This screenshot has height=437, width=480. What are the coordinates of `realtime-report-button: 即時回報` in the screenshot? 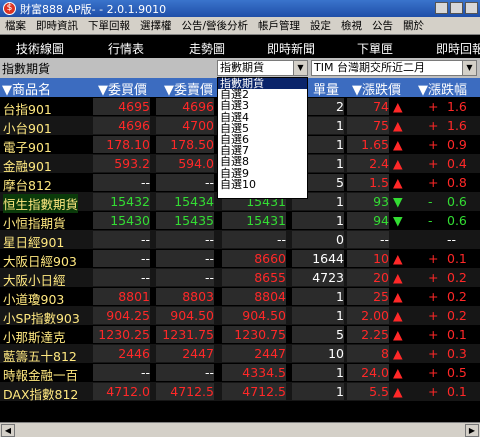 It's located at (458, 48).